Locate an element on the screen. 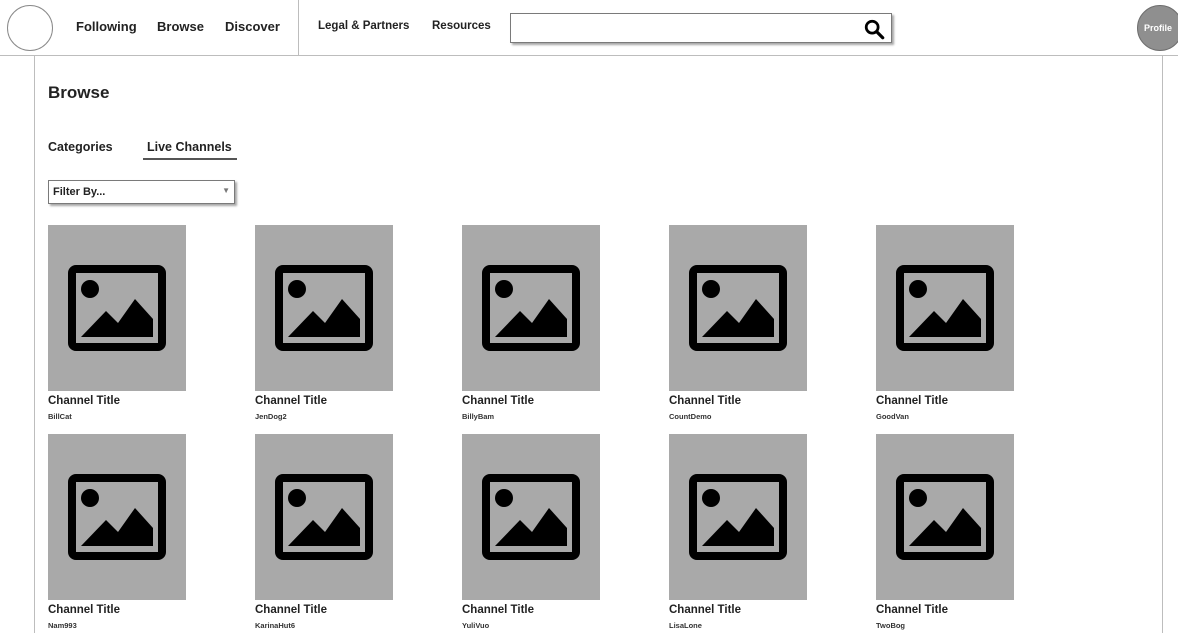 This screenshot has width=1178, height=633. page-title: Browse is located at coordinates (79, 92).